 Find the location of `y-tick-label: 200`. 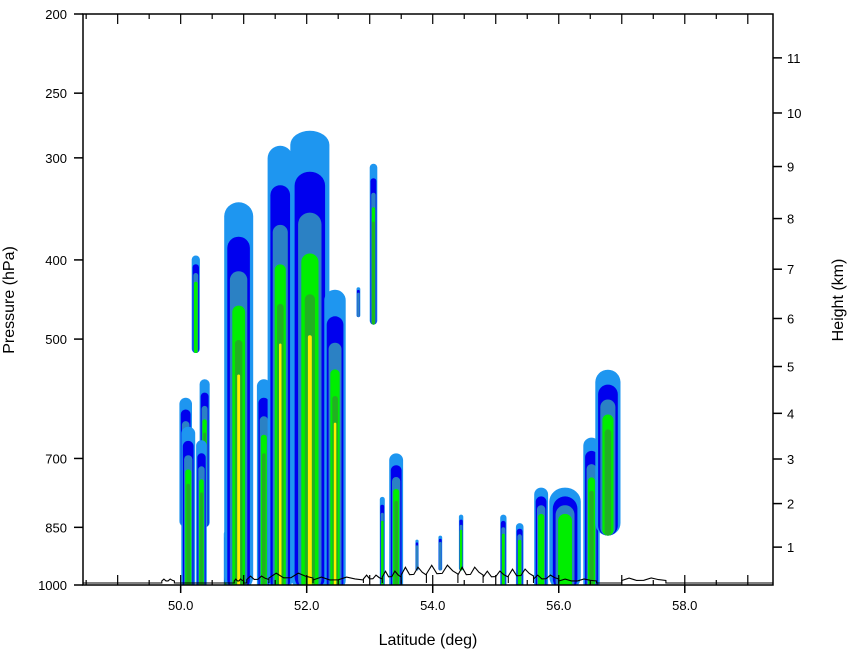

y-tick-label: 200 is located at coordinates (56, 14).